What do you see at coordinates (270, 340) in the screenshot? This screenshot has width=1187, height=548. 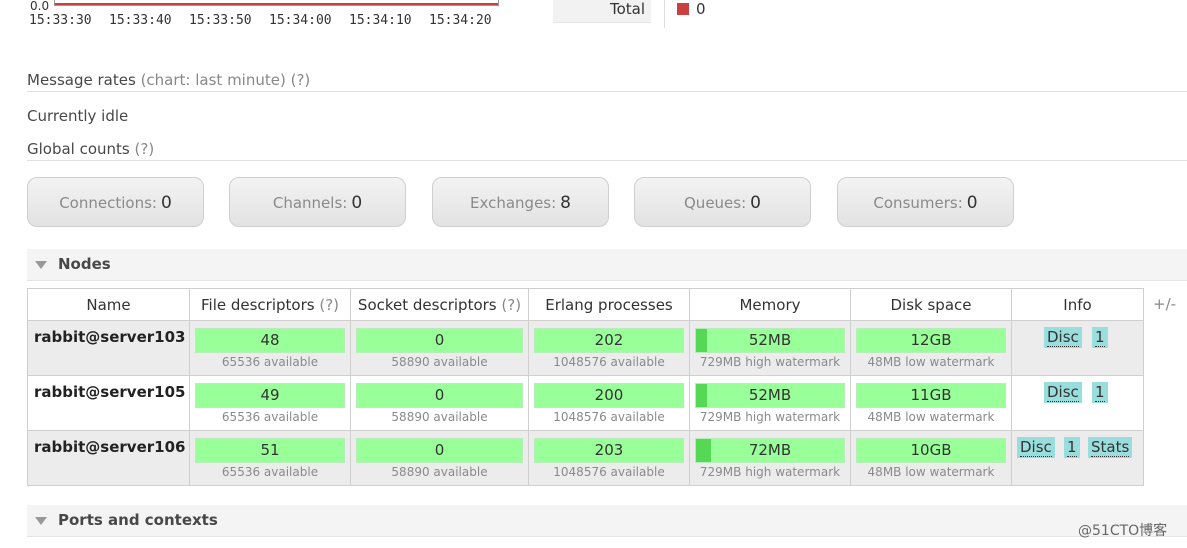 I see `bar-value: 48` at bounding box center [270, 340].